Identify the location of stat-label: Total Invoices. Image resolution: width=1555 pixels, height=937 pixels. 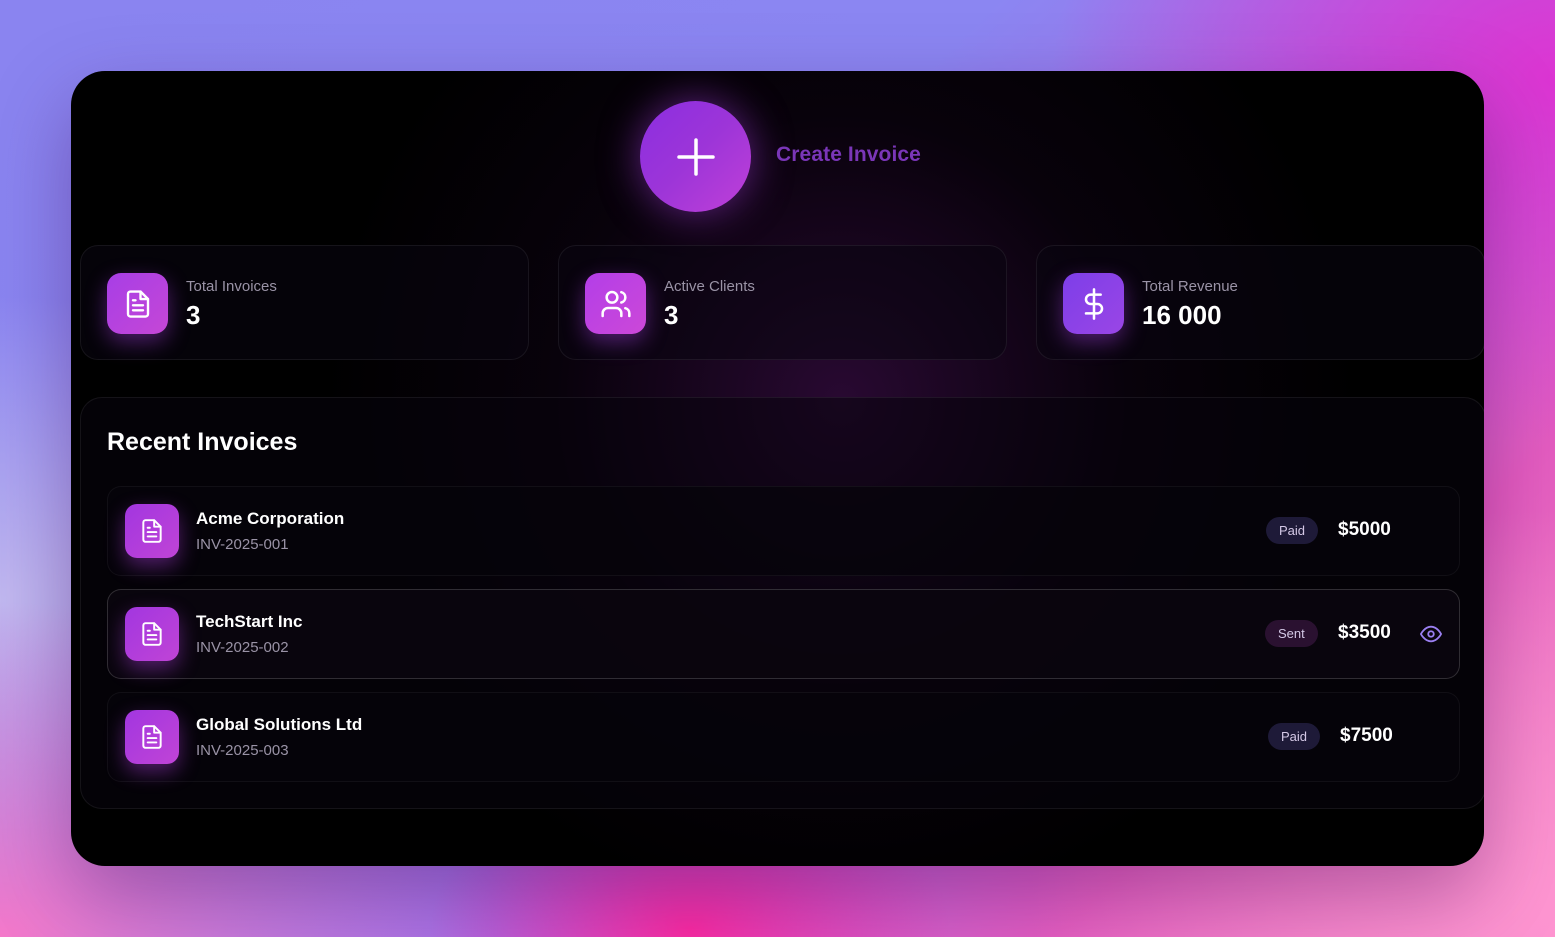
(231, 286).